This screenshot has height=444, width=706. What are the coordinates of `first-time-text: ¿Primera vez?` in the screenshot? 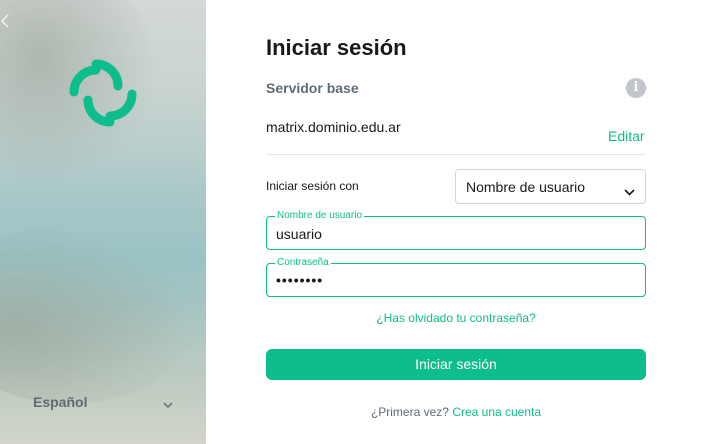 It's located at (409, 412).